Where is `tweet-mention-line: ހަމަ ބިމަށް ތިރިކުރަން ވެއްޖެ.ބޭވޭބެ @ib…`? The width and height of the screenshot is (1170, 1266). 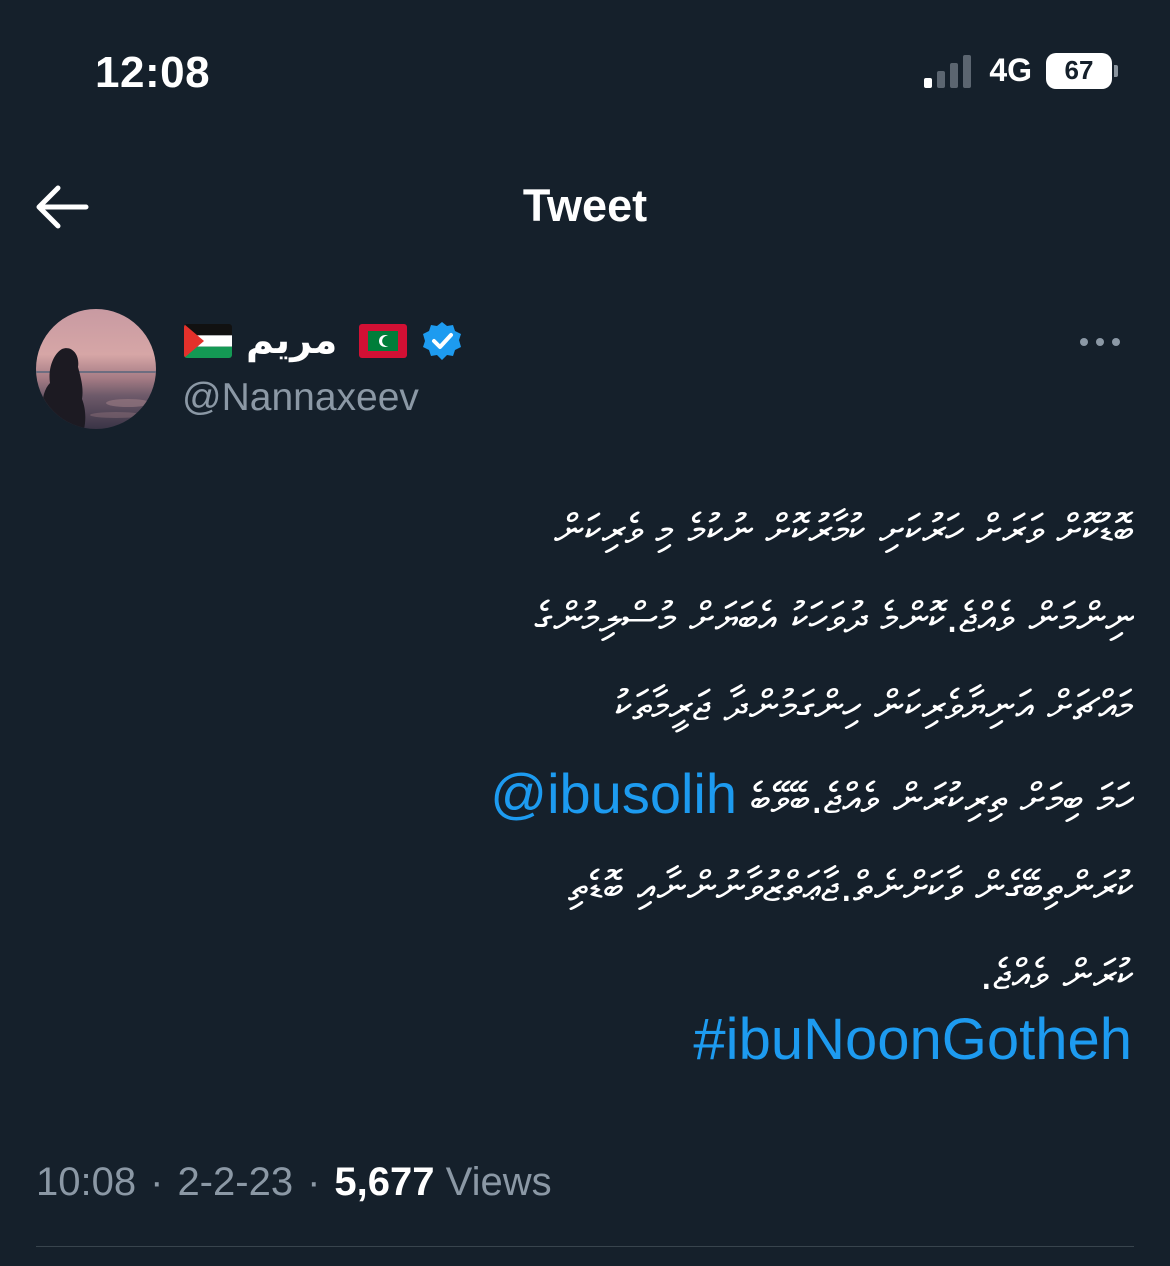
tweet-mention-line: ހަމަ ބިމަށް ތިރިކުރަން ވެއްޖެ.ބޭވޭބެ @ib… is located at coordinates (597, 796).